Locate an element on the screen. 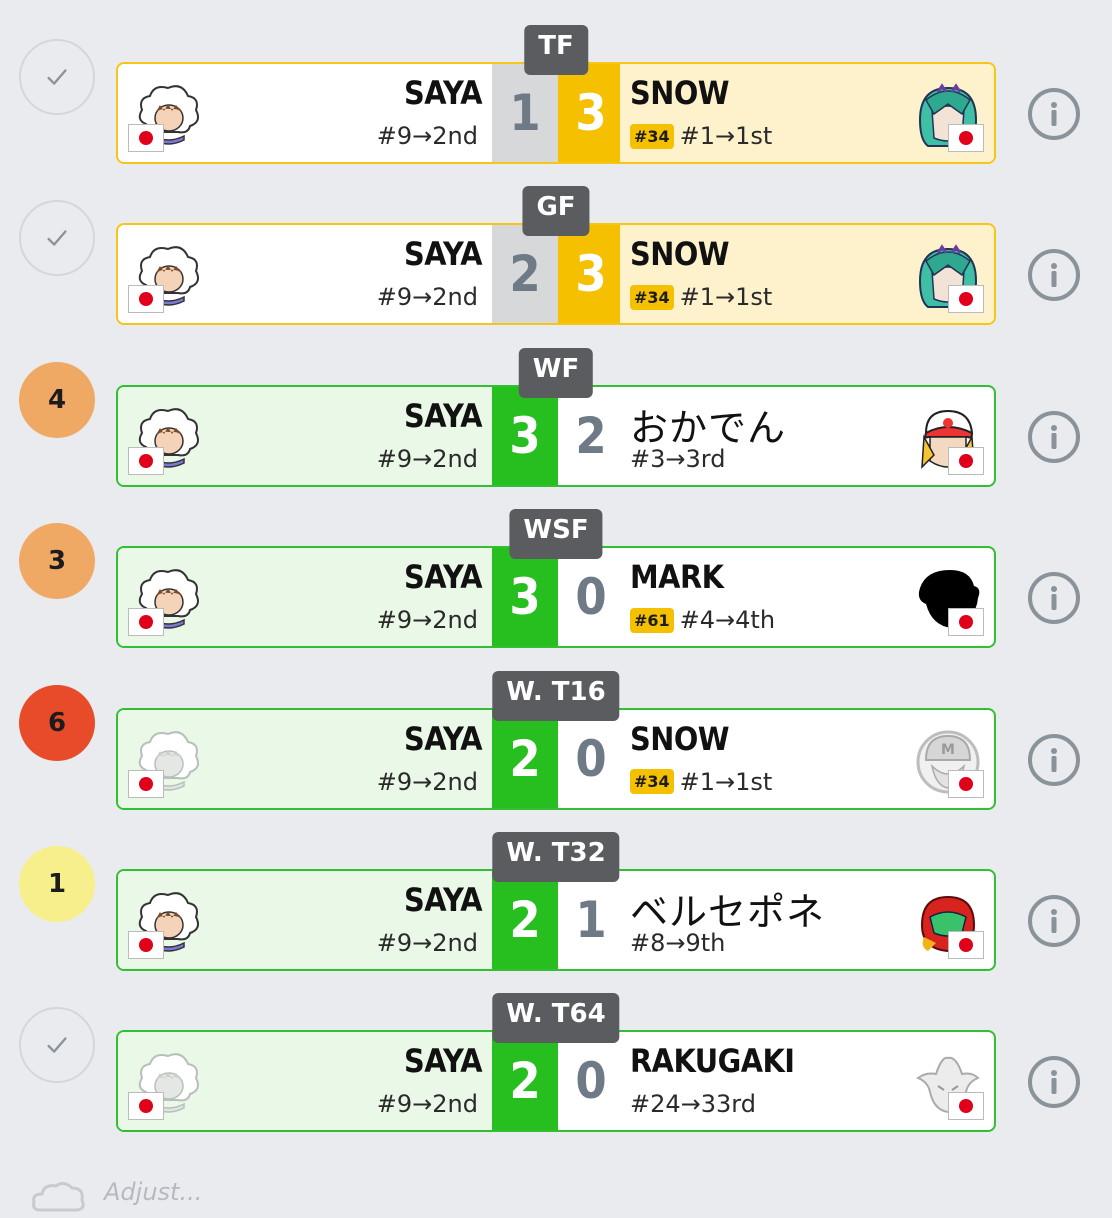 Image resolution: width=1112 pixels, height=1218 pixels. opponent-panel: SNOW #34 #1→1st M is located at coordinates (807, 759).